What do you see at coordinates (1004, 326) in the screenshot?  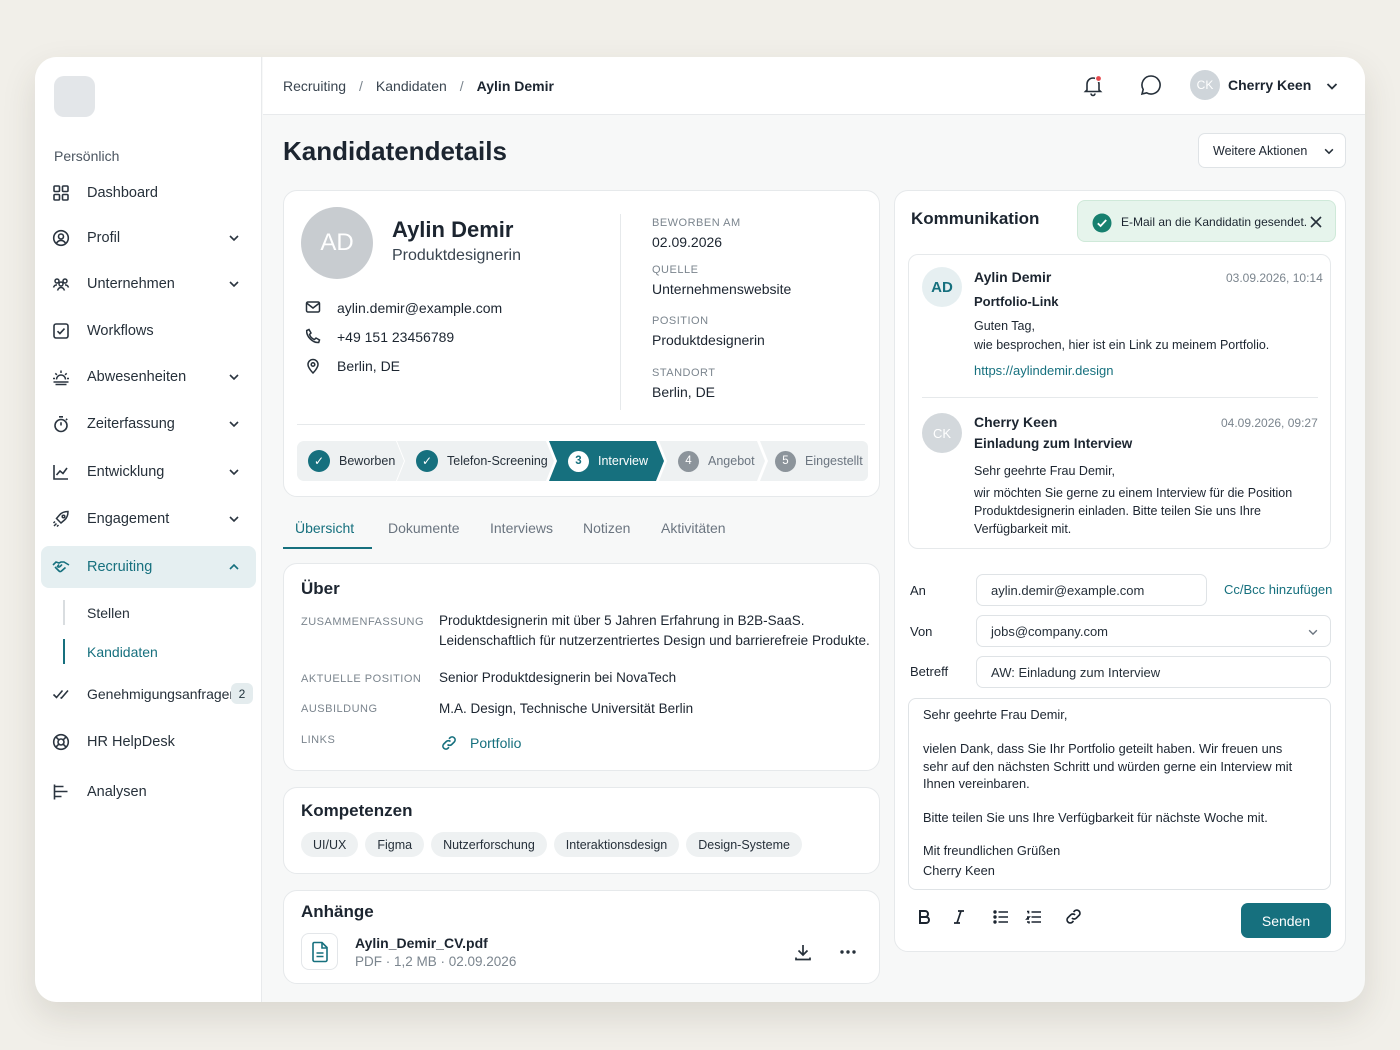 I see `message-line: Guten Tag,` at bounding box center [1004, 326].